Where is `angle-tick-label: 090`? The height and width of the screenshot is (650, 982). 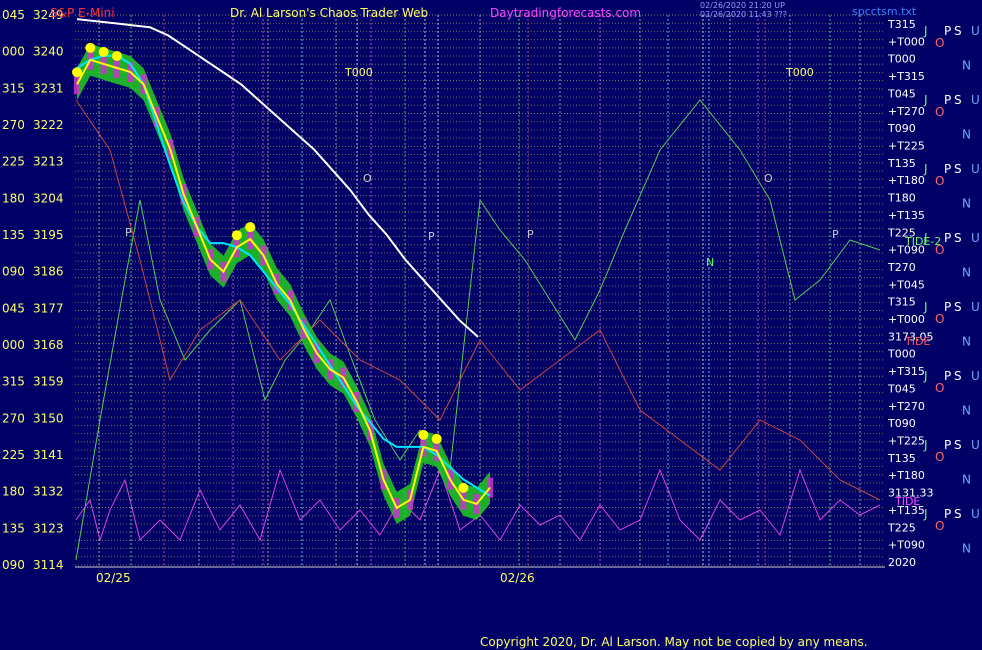
angle-tick-label: 090 is located at coordinates (13, 565).